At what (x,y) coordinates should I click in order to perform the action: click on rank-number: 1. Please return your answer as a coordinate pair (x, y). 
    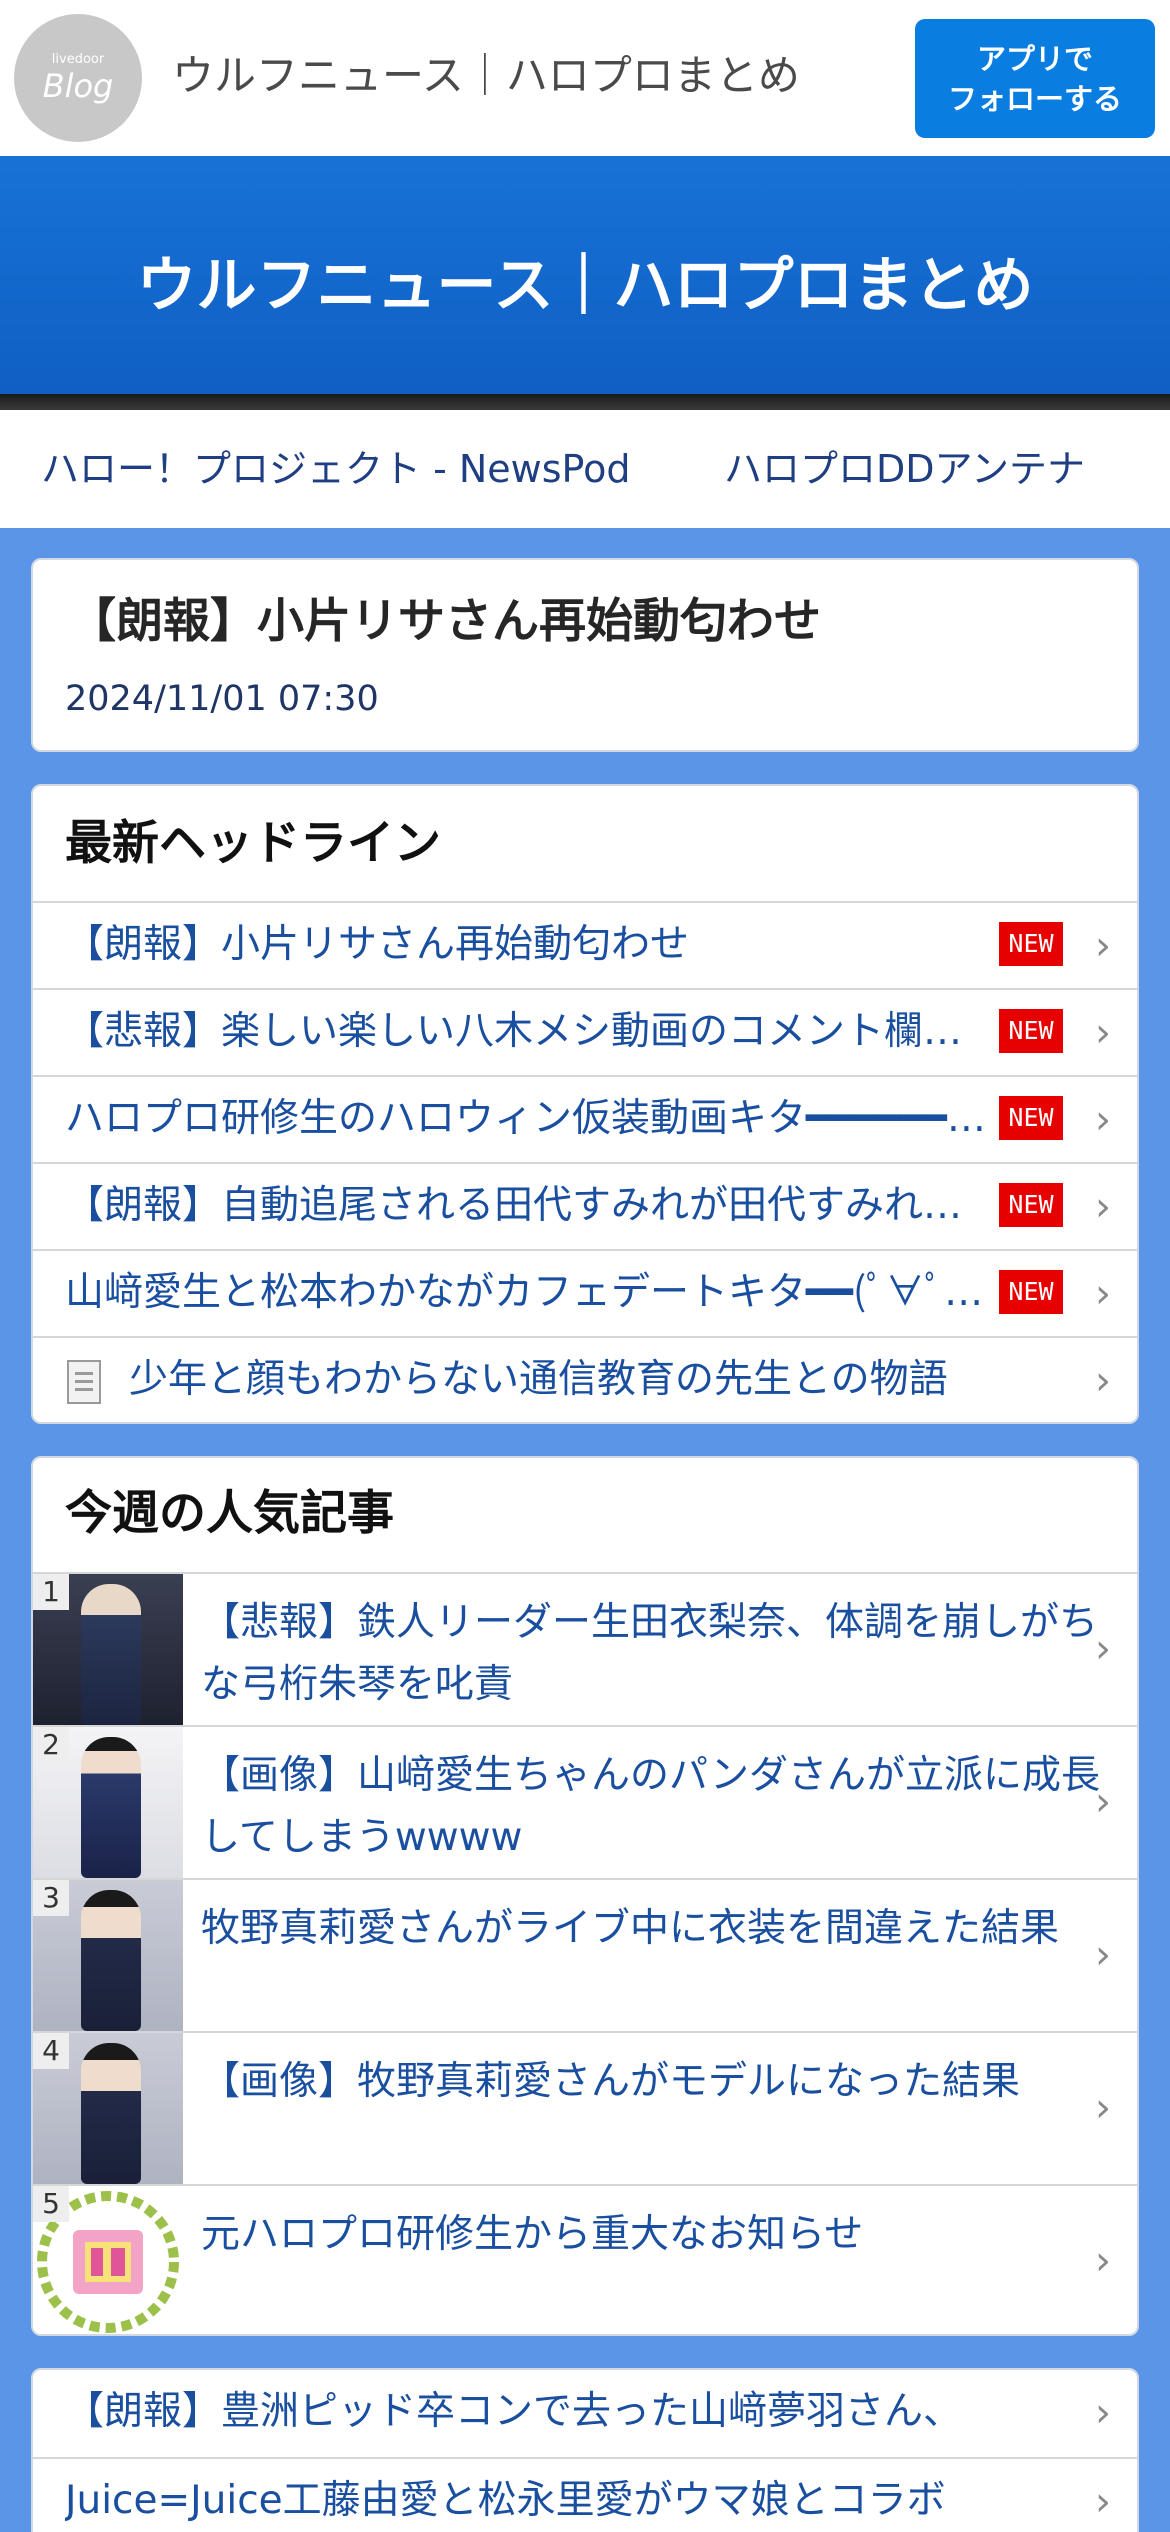
    Looking at the image, I should click on (51, 1592).